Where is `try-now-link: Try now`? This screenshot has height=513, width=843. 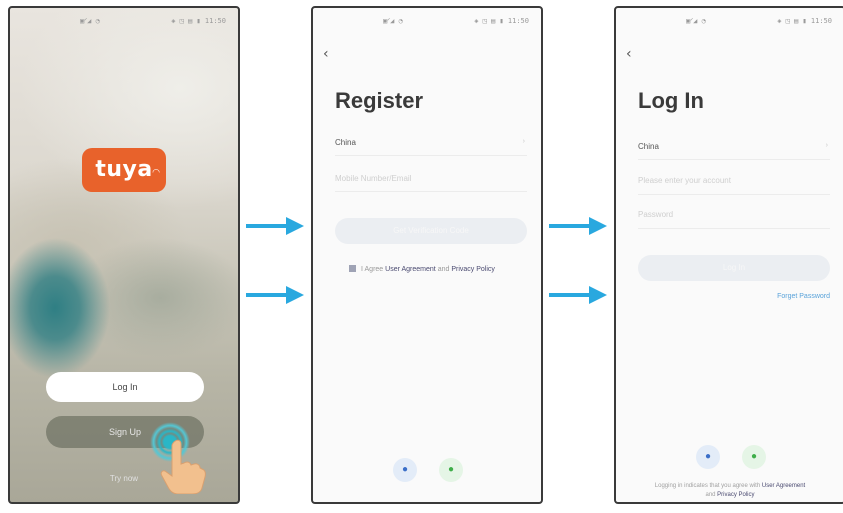
try-now-link: Try now is located at coordinates (124, 478).